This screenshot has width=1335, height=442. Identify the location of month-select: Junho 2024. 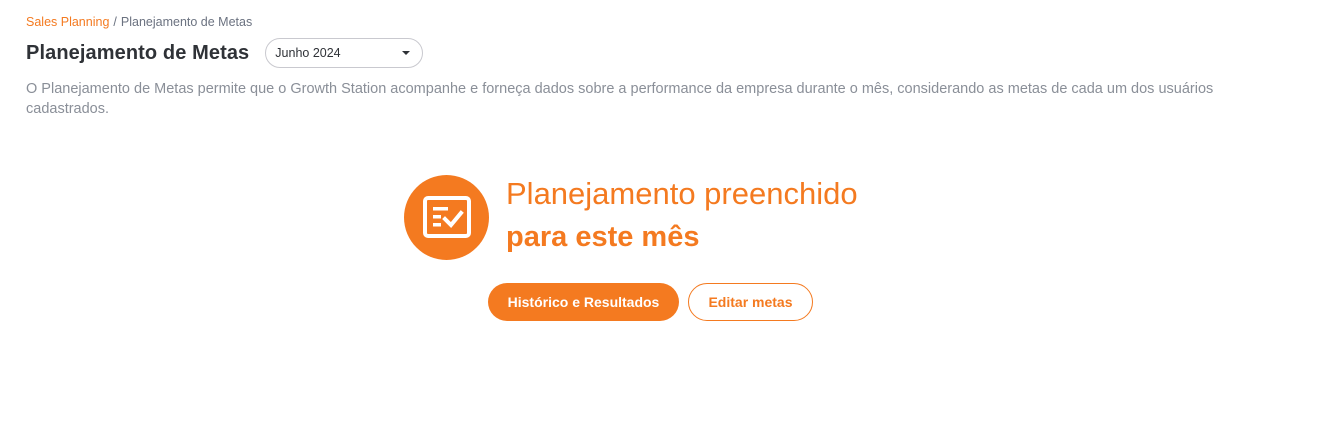
(344, 53).